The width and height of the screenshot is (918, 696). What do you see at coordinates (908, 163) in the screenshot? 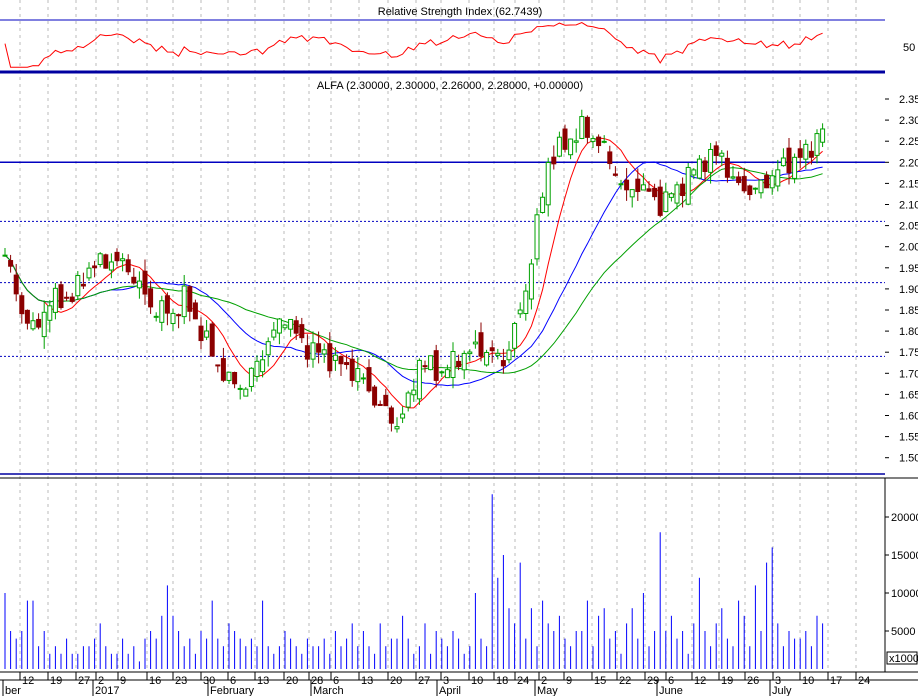
I see `price-tick-label: 2.20` at bounding box center [908, 163].